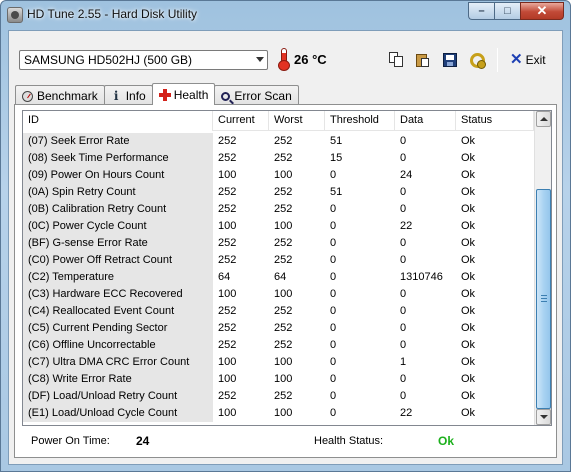 This screenshot has height=472, width=571. I want to click on scroll-up-button, so click(543, 119).